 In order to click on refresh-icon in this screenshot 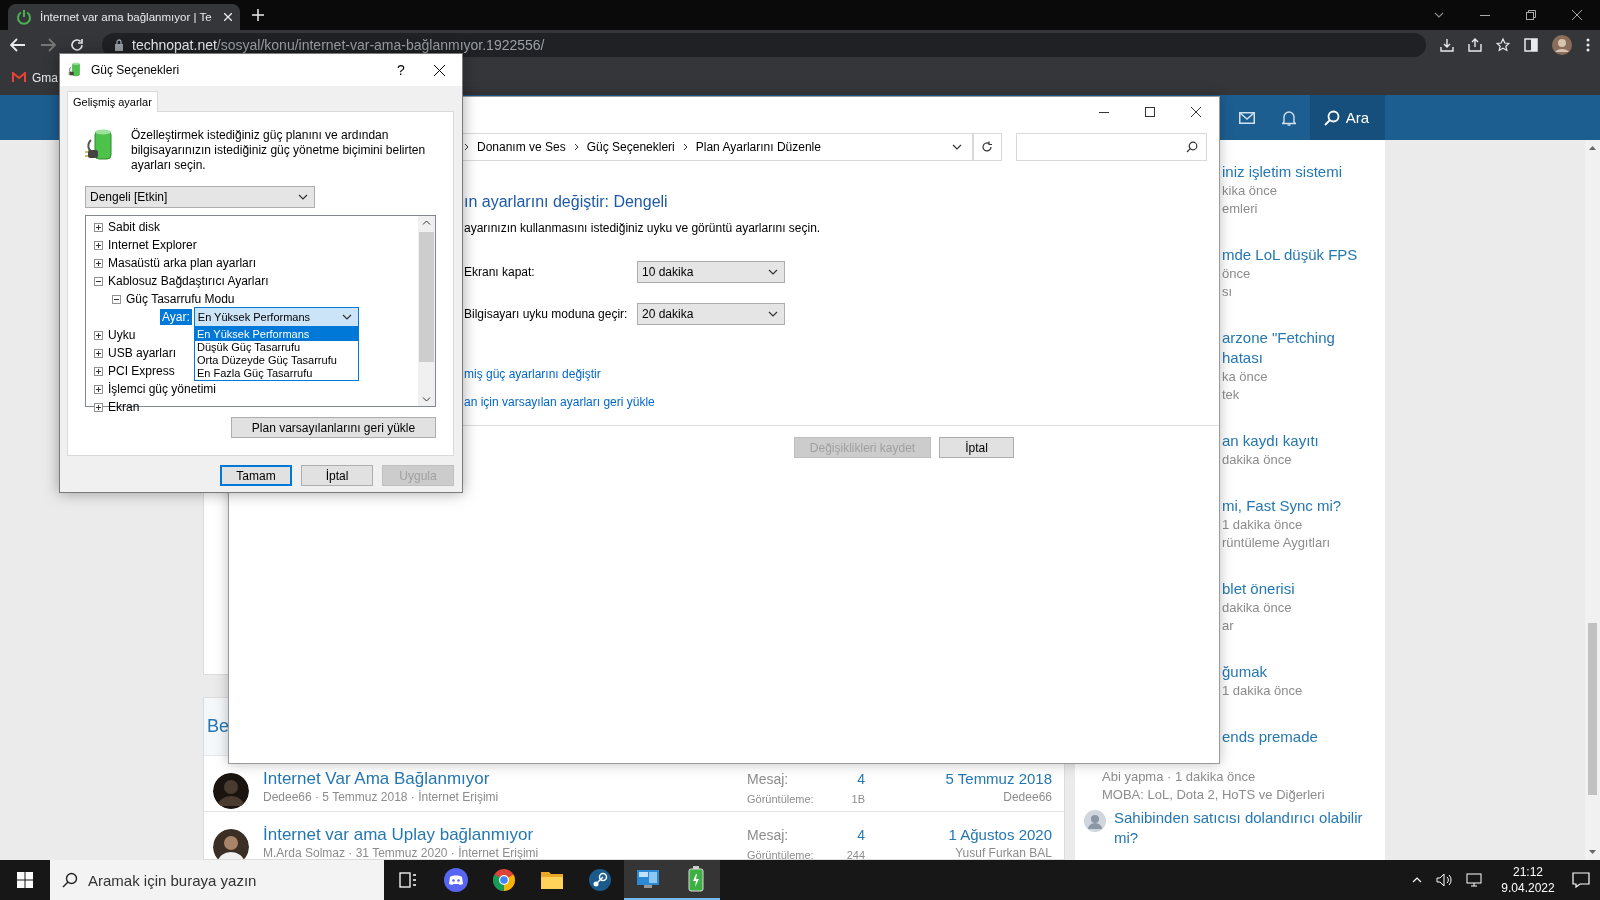, I will do `click(987, 147)`.